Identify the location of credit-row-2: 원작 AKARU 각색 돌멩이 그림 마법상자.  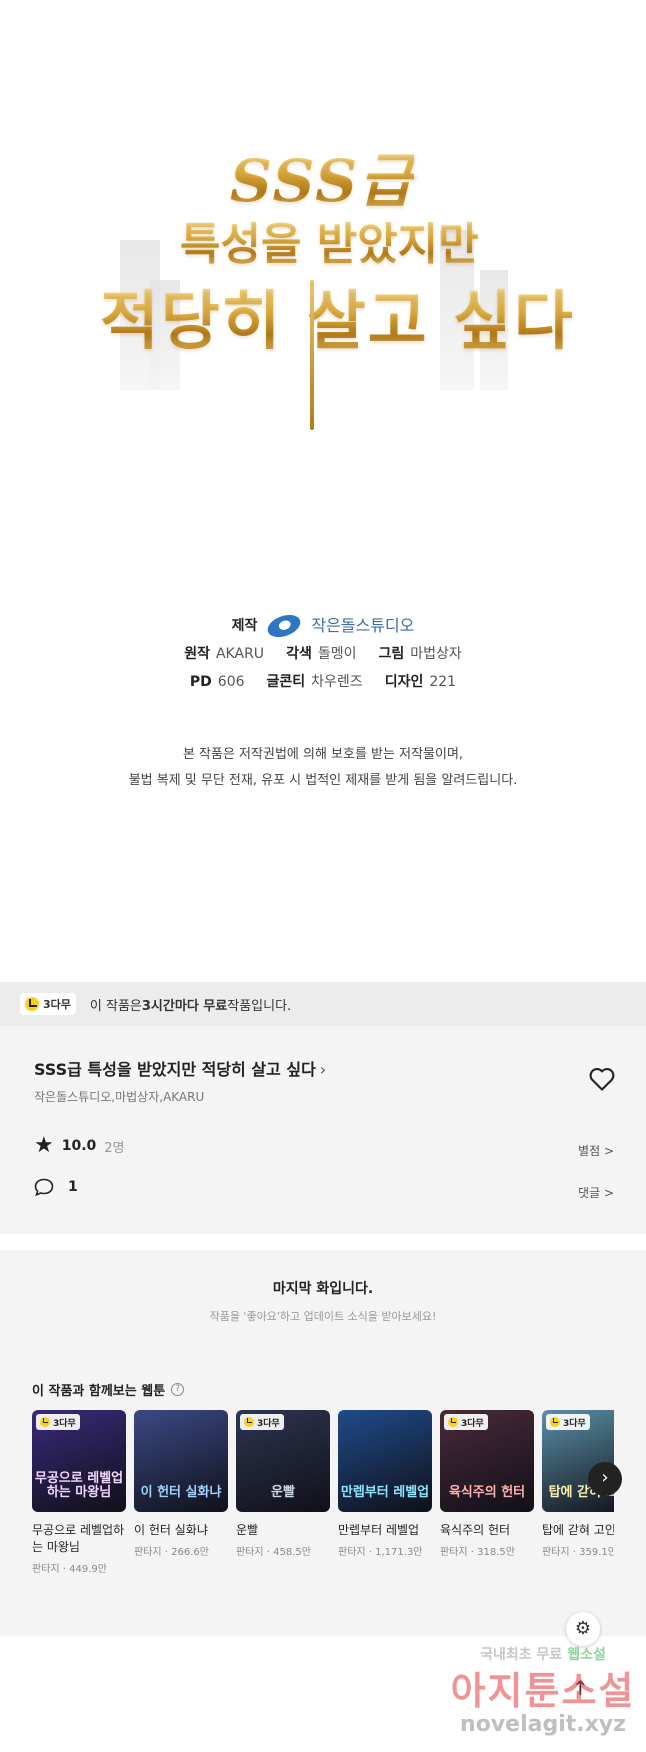
(323, 654).